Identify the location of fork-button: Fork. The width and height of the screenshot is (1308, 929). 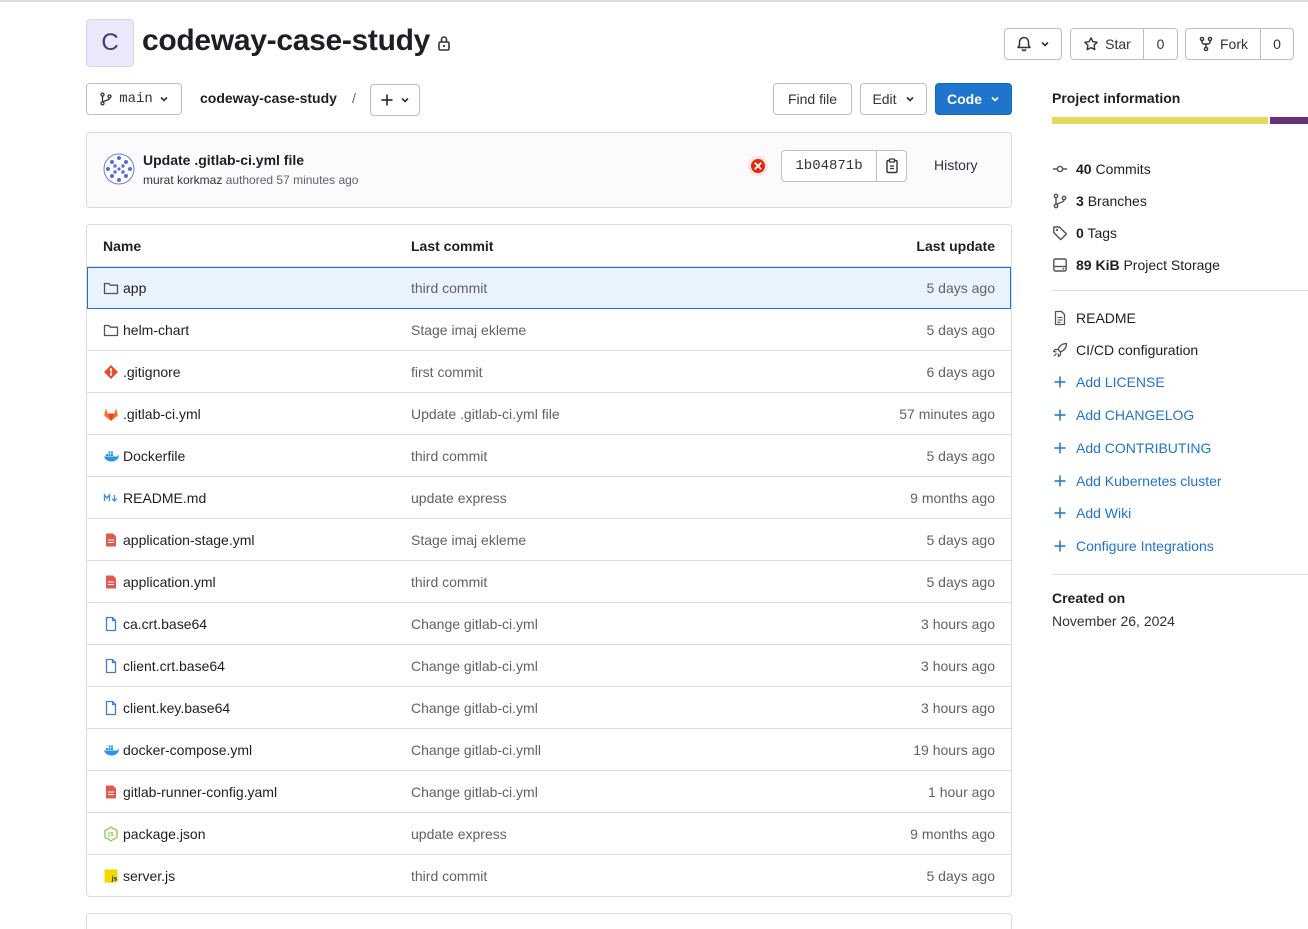
(1223, 44).